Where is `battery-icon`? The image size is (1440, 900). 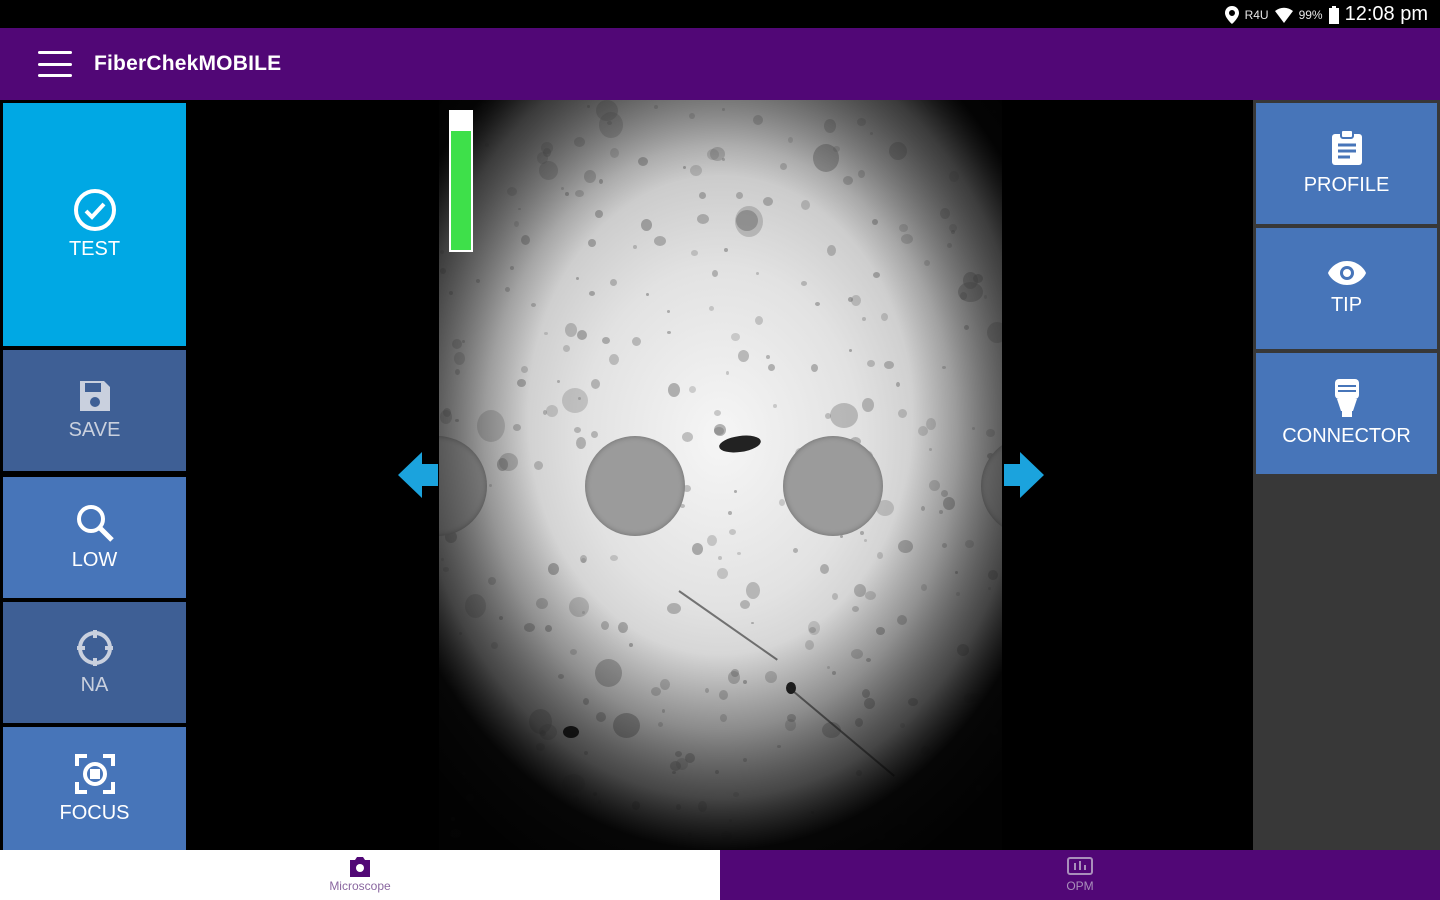 battery-icon is located at coordinates (1333, 14).